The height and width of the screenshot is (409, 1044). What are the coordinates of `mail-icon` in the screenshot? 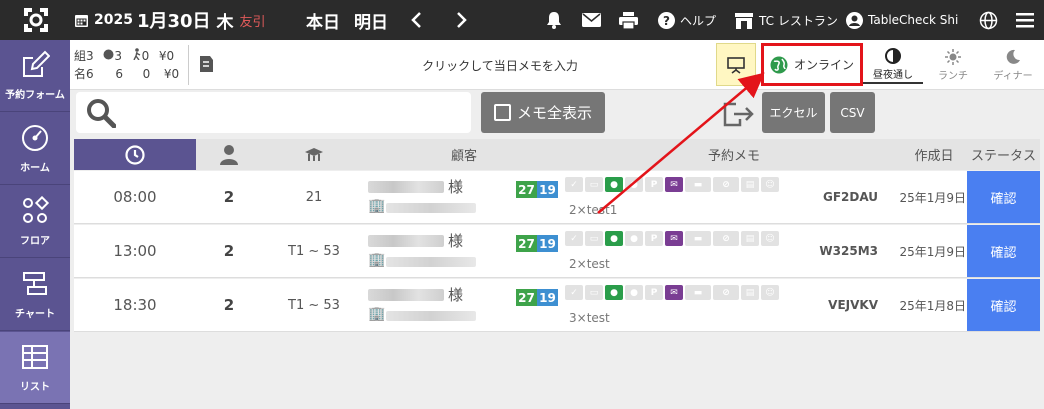 It's located at (591, 20).